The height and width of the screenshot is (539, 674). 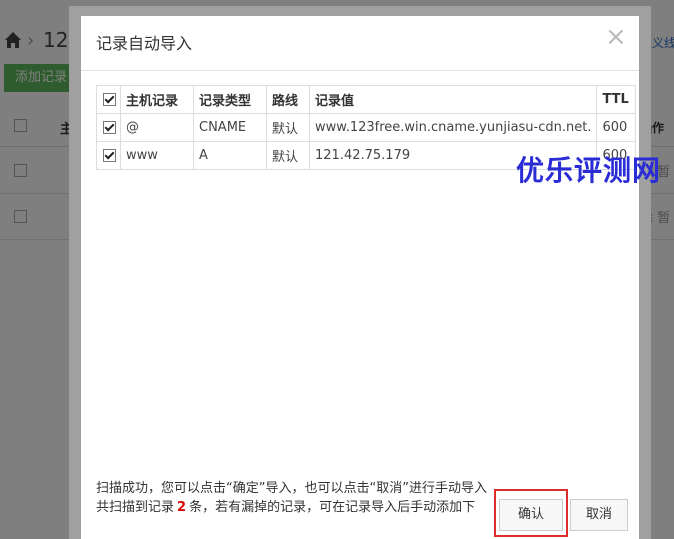 I want to click on cell-type: CNAME, so click(x=230, y=127).